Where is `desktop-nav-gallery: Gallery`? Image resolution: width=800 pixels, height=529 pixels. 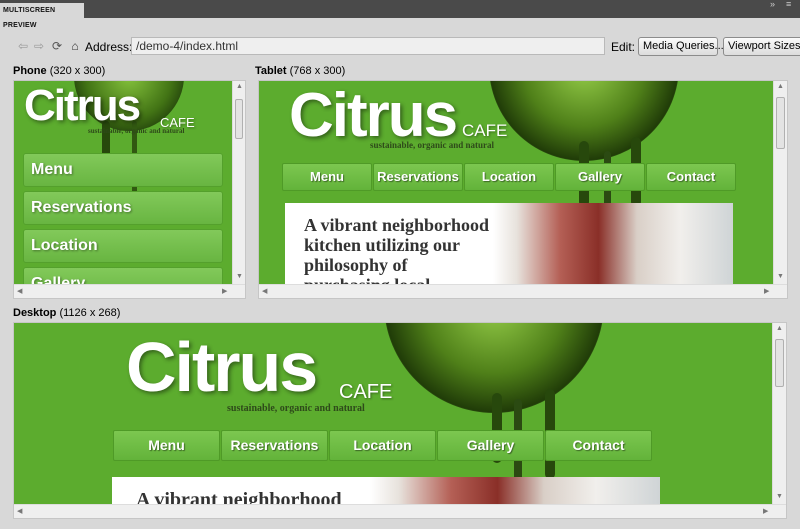 desktop-nav-gallery: Gallery is located at coordinates (490, 445).